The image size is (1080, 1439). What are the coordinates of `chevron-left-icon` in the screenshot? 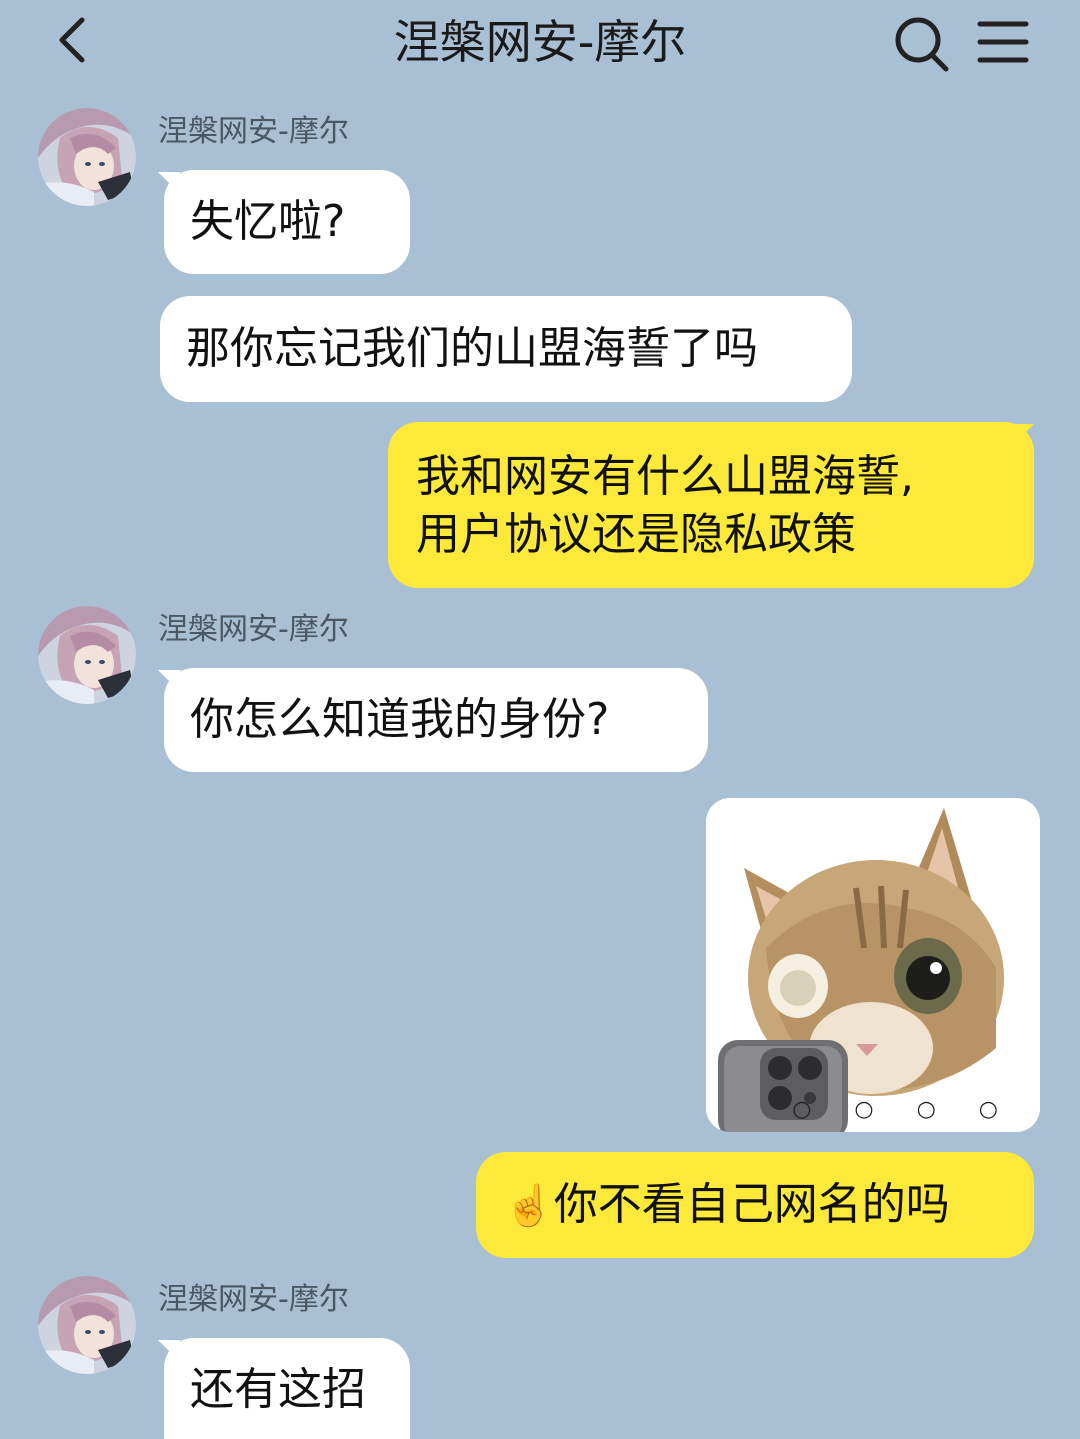 It's located at (72, 40).